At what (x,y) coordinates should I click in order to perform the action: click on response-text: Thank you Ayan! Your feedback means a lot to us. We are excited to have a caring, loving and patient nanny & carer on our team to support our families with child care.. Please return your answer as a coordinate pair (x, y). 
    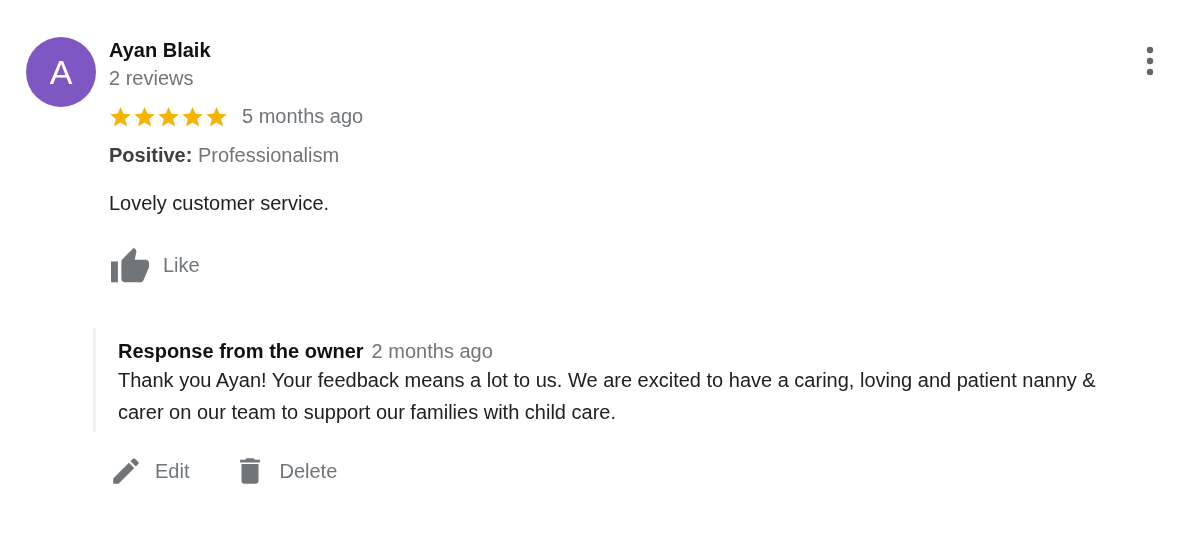
    Looking at the image, I should click on (607, 396).